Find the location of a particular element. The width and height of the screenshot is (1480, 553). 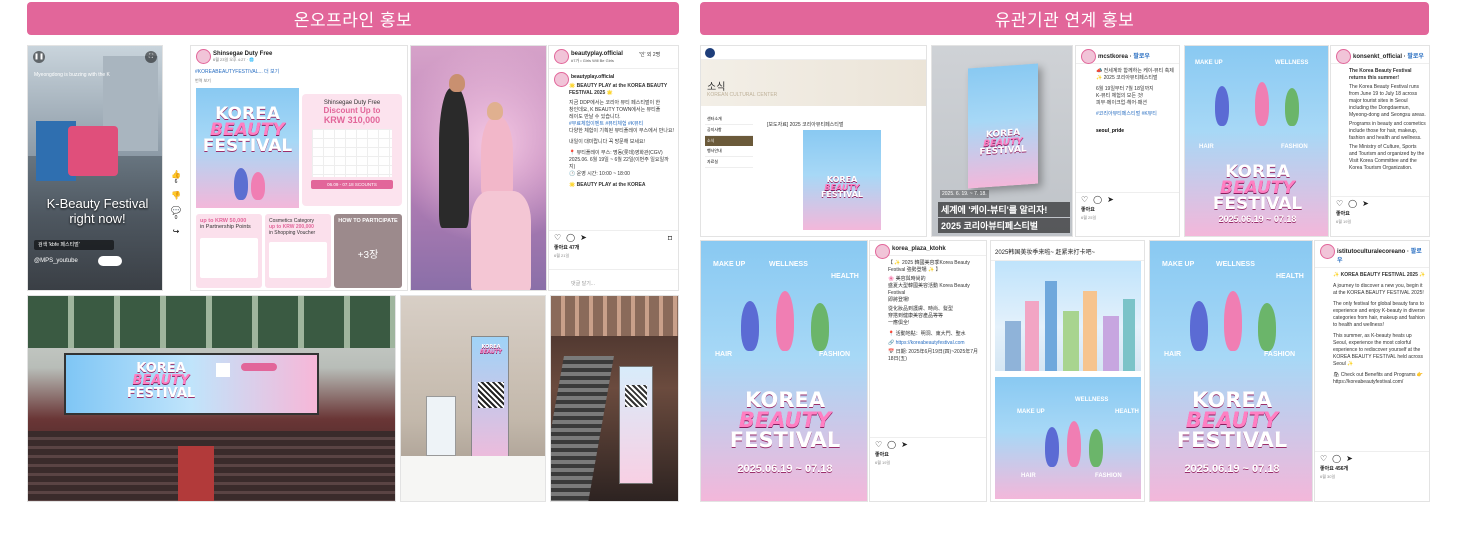

cn-cat-wellness: WELLNESS is located at coordinates (1092, 400).